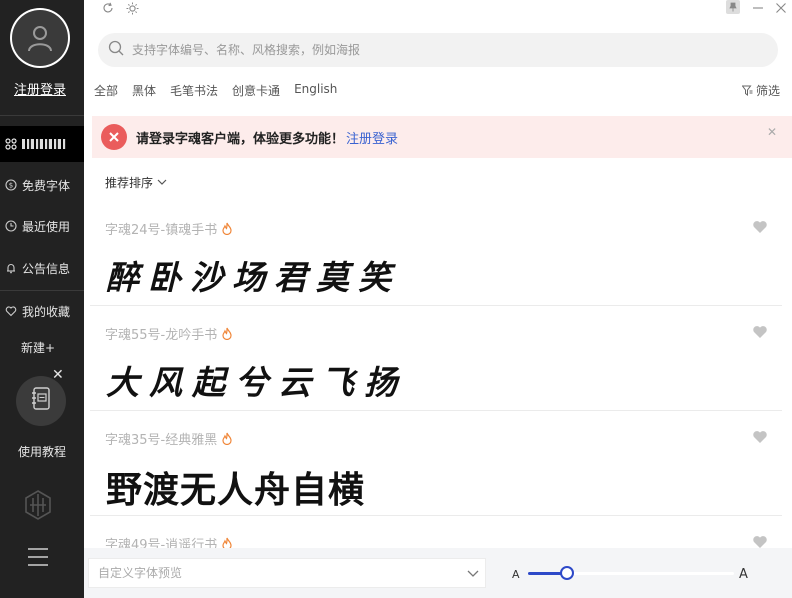 The height and width of the screenshot is (598, 792). Describe the element at coordinates (758, 8) in the screenshot. I see `minimize-icon` at that location.